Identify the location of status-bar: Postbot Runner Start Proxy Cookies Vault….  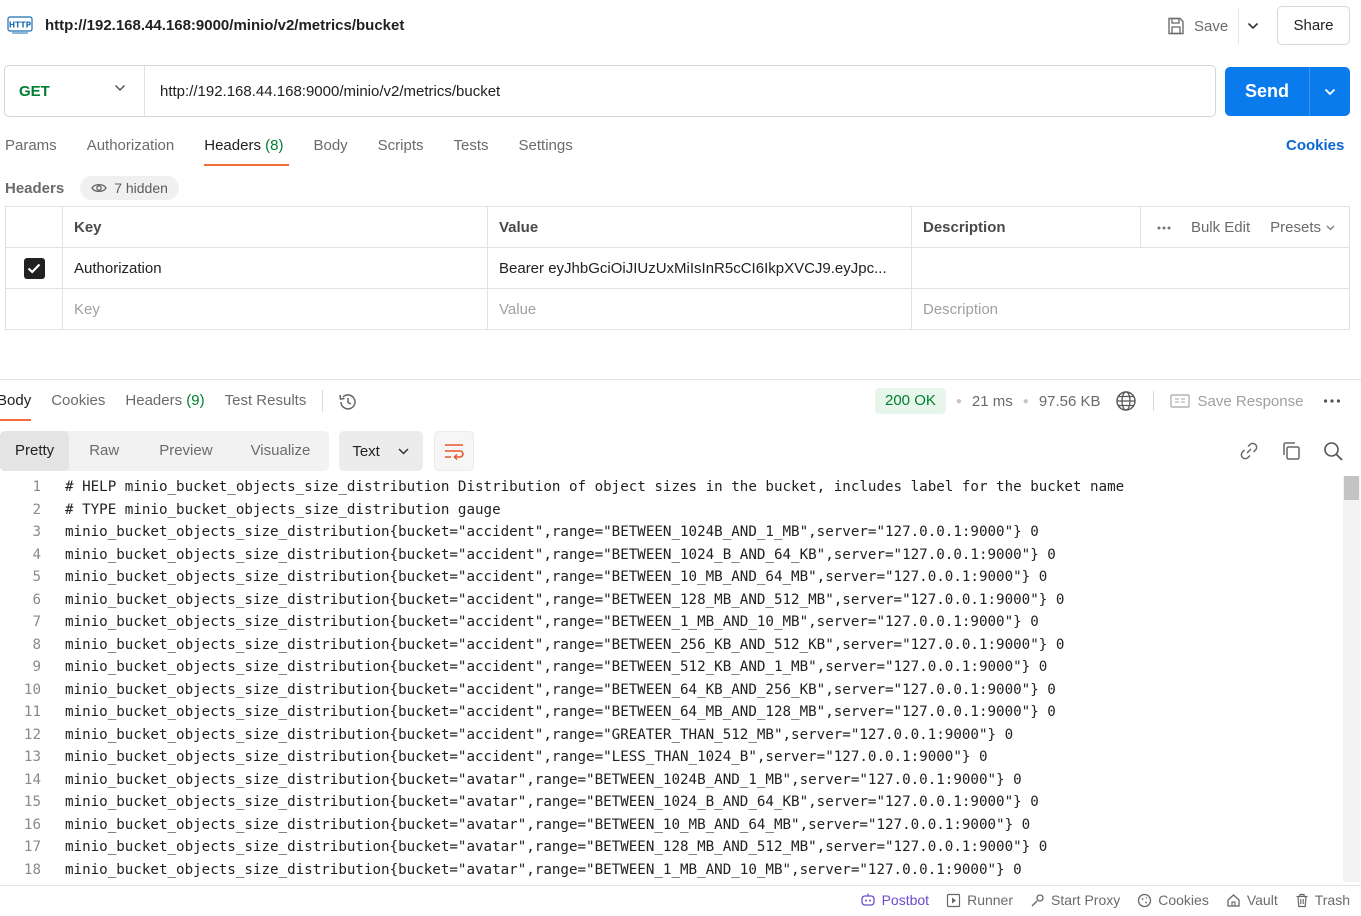
(680, 900).